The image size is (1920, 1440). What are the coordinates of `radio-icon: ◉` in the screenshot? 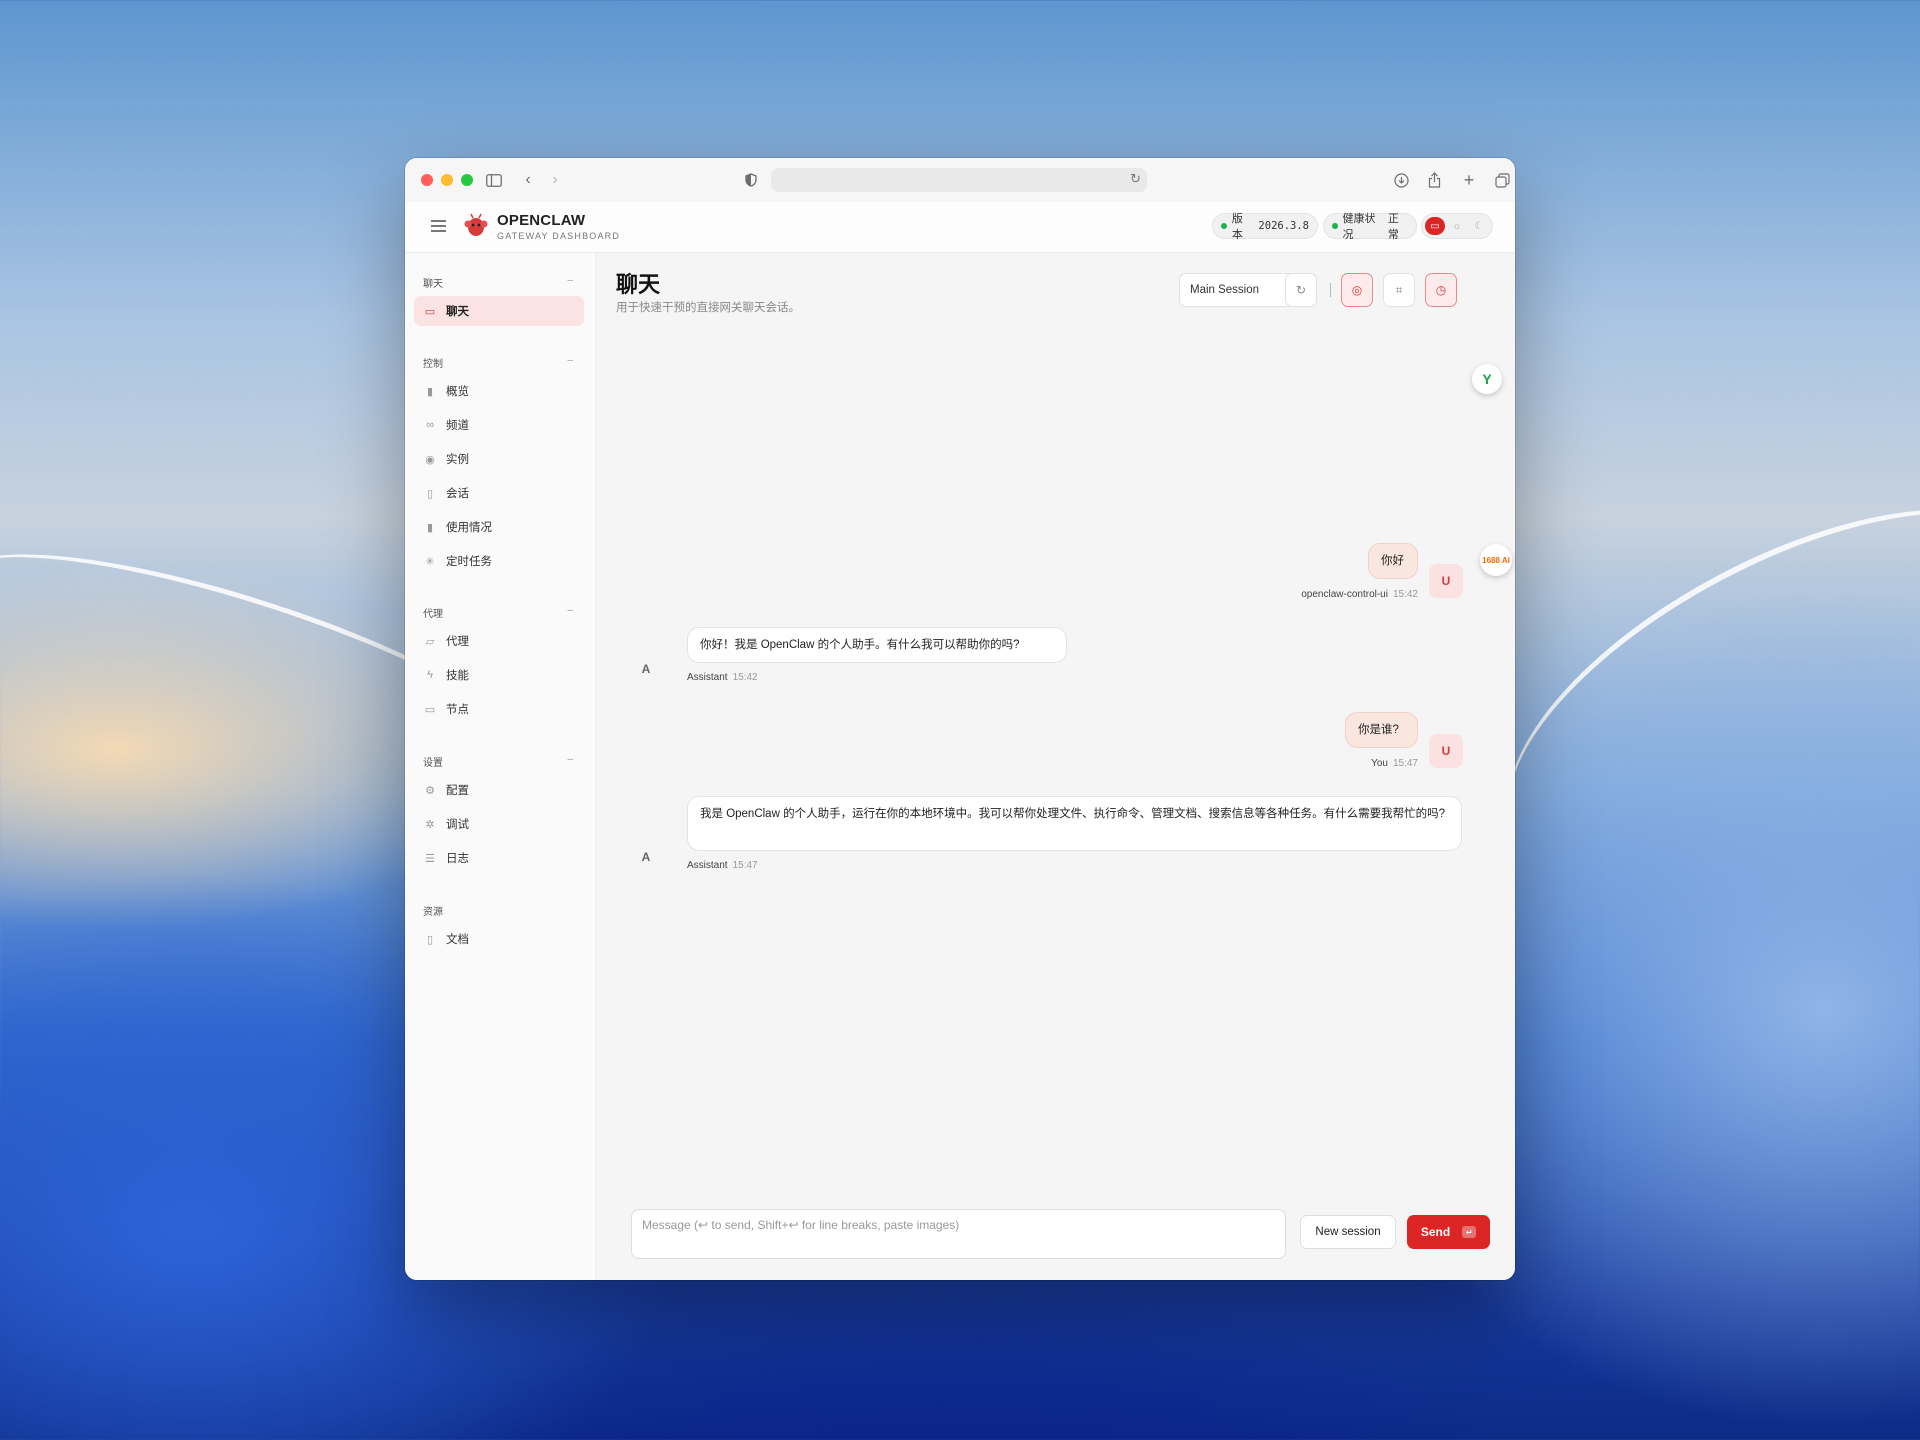 It's located at (430, 459).